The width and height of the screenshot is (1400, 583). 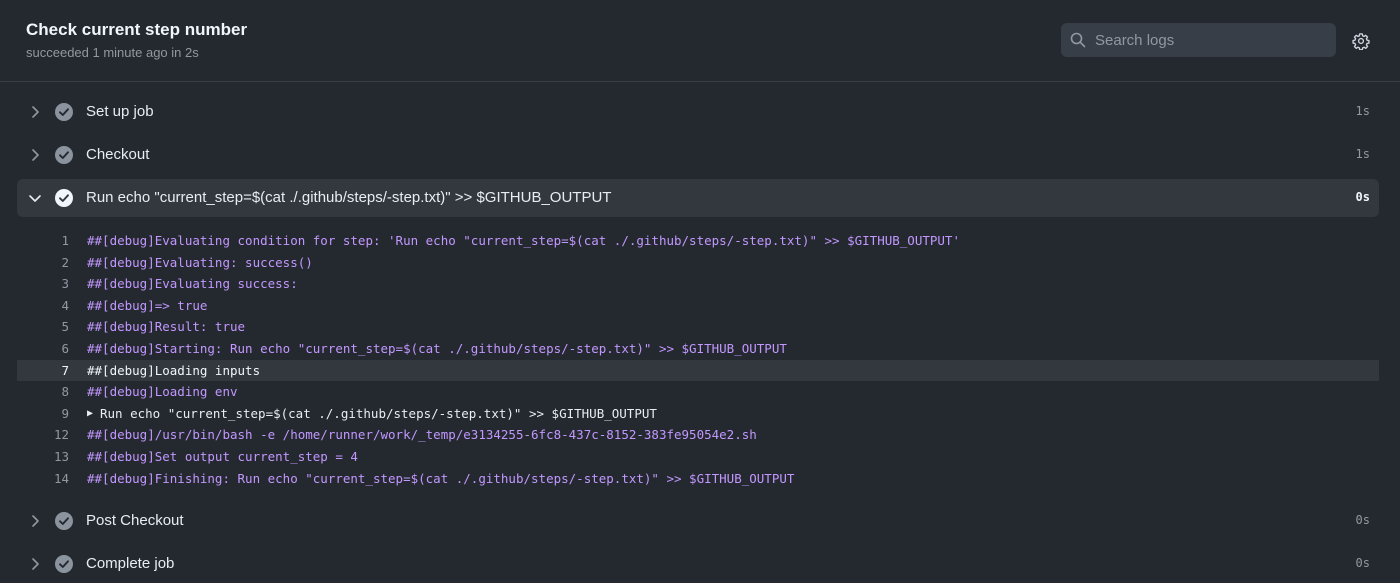 I want to click on step-set-up-job: Set up job 1s, so click(x=698, y=112).